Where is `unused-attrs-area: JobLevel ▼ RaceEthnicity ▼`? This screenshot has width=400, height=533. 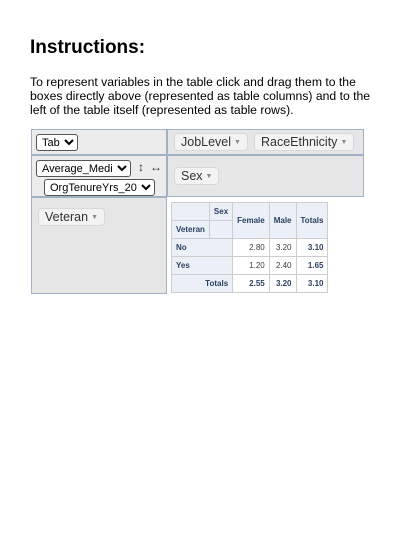 unused-attrs-area: JobLevel ▼ RaceEthnicity ▼ is located at coordinates (265, 142).